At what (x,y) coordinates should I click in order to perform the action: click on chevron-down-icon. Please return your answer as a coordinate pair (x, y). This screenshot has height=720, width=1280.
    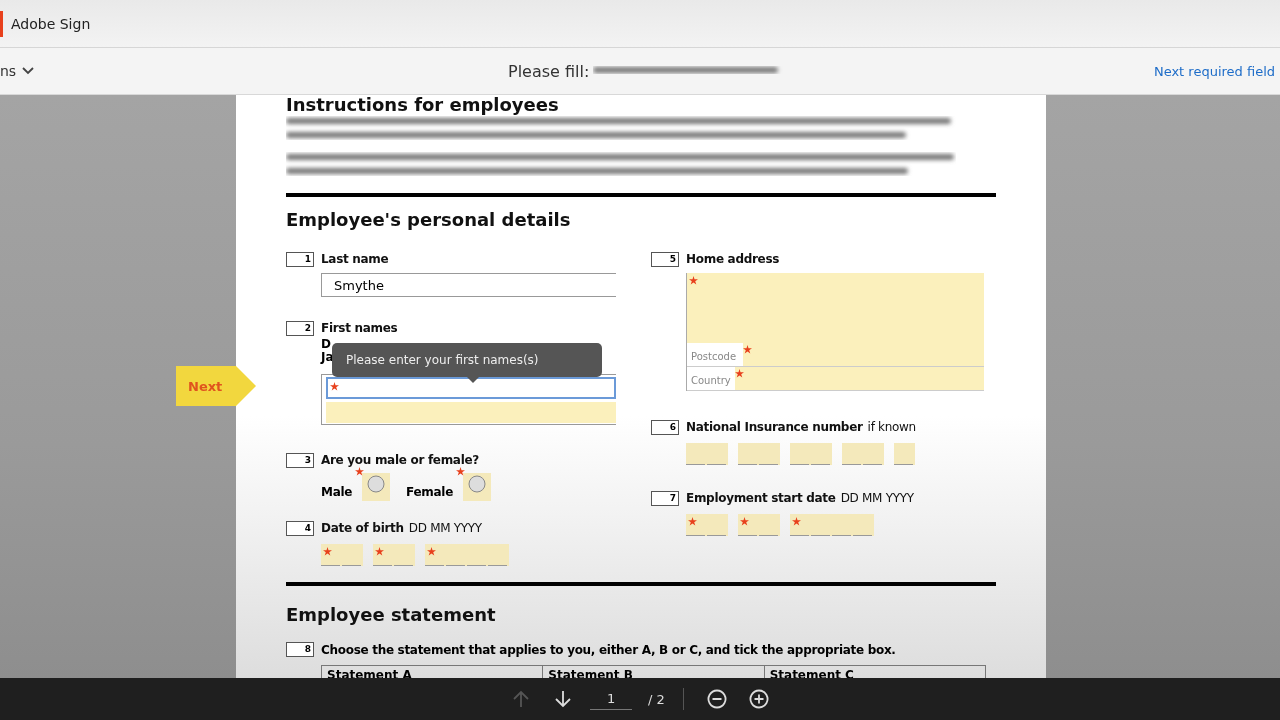
    Looking at the image, I should click on (28, 71).